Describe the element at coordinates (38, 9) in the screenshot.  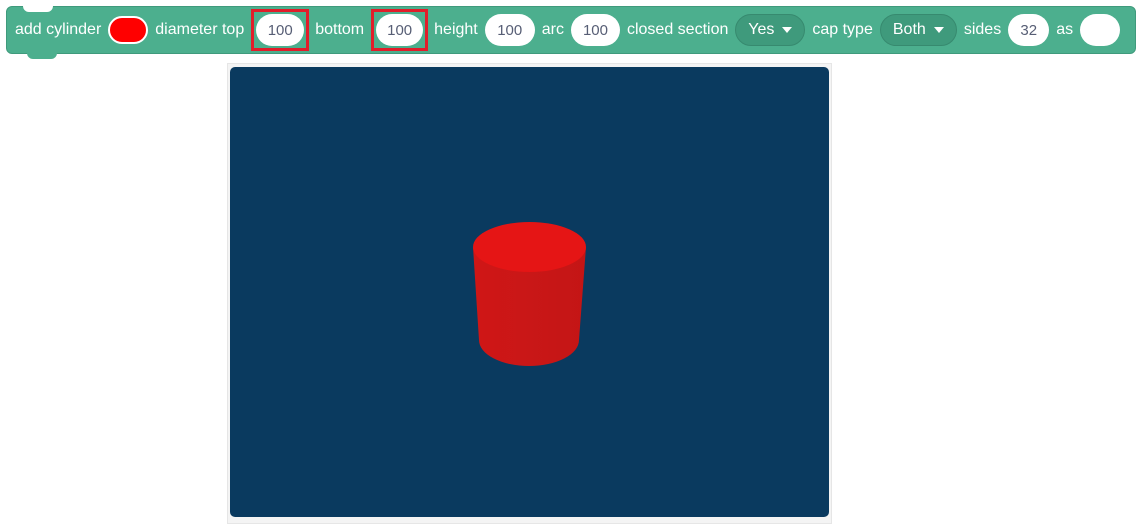
I see `block-top-notch` at that location.